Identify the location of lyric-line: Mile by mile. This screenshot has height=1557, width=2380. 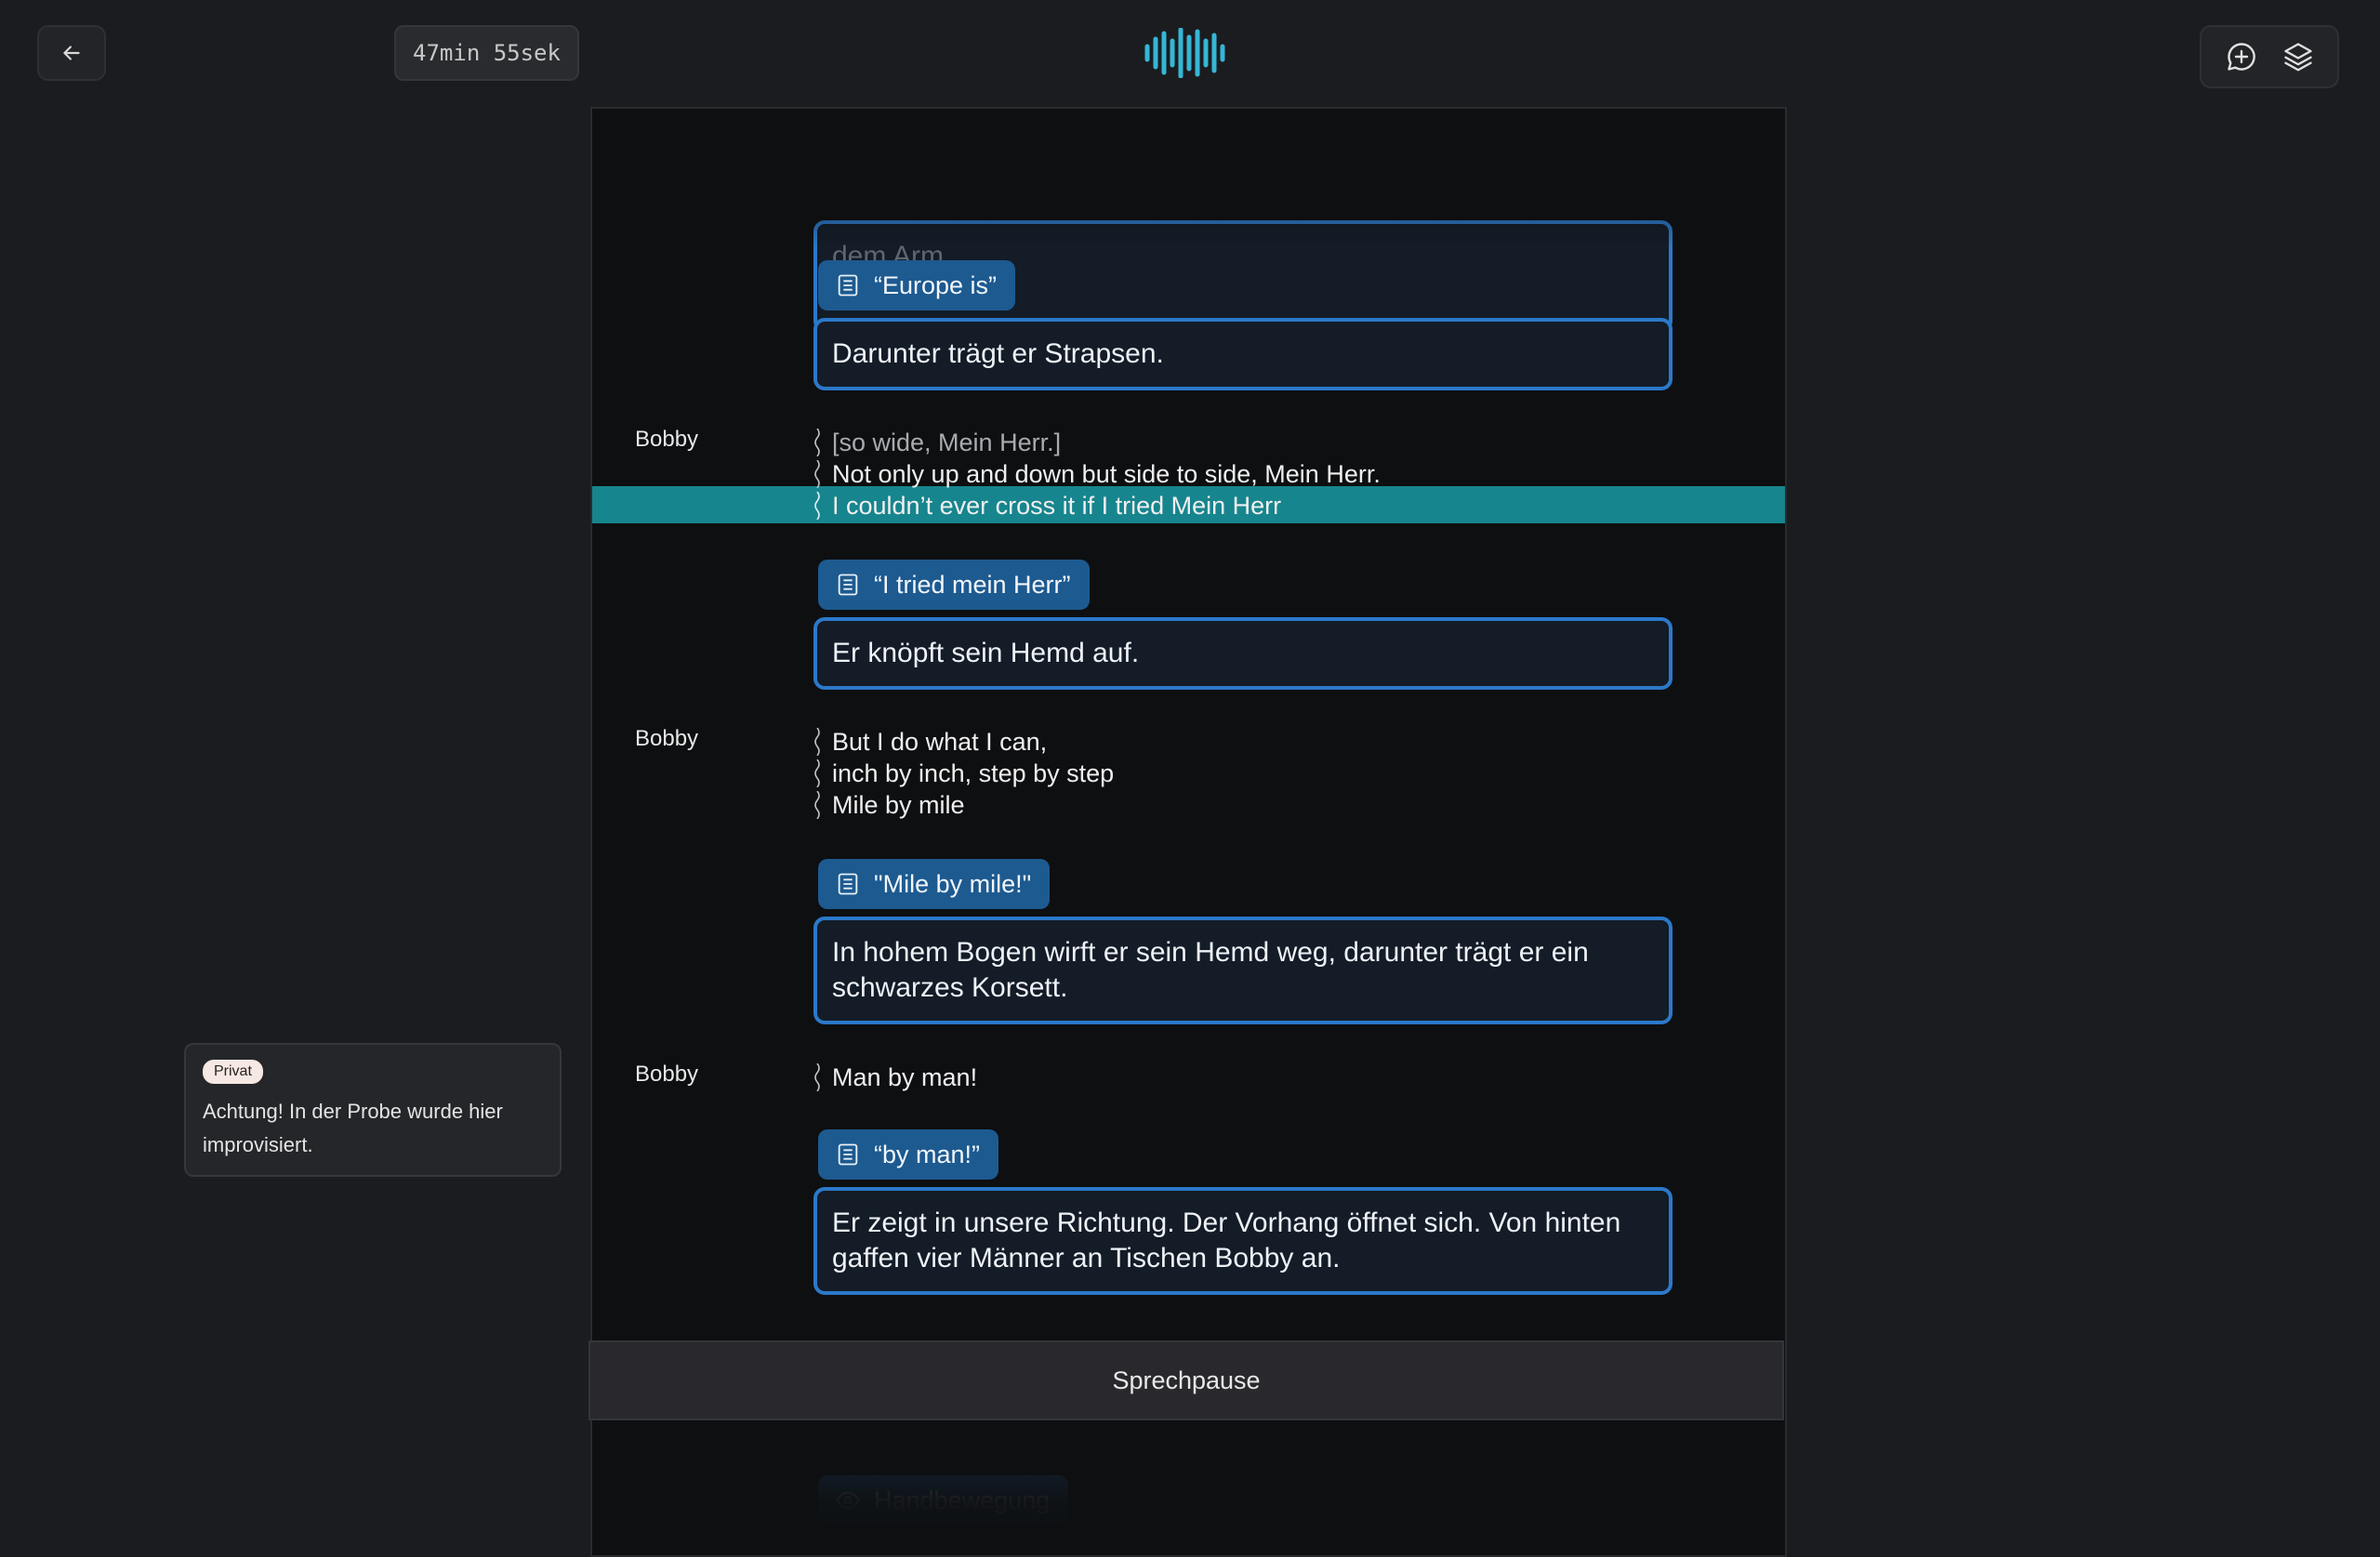
(963, 805).